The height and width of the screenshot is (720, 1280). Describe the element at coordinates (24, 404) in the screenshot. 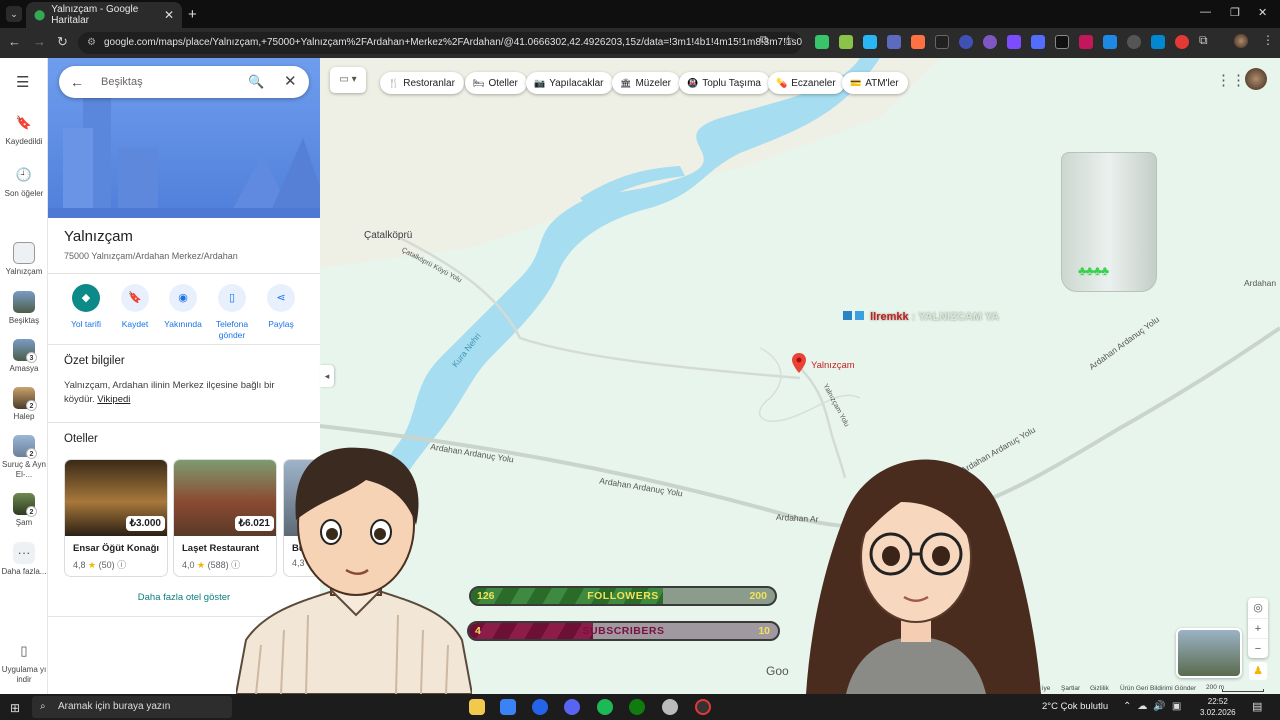

I see `rail-item-halep: 2 Halep` at that location.